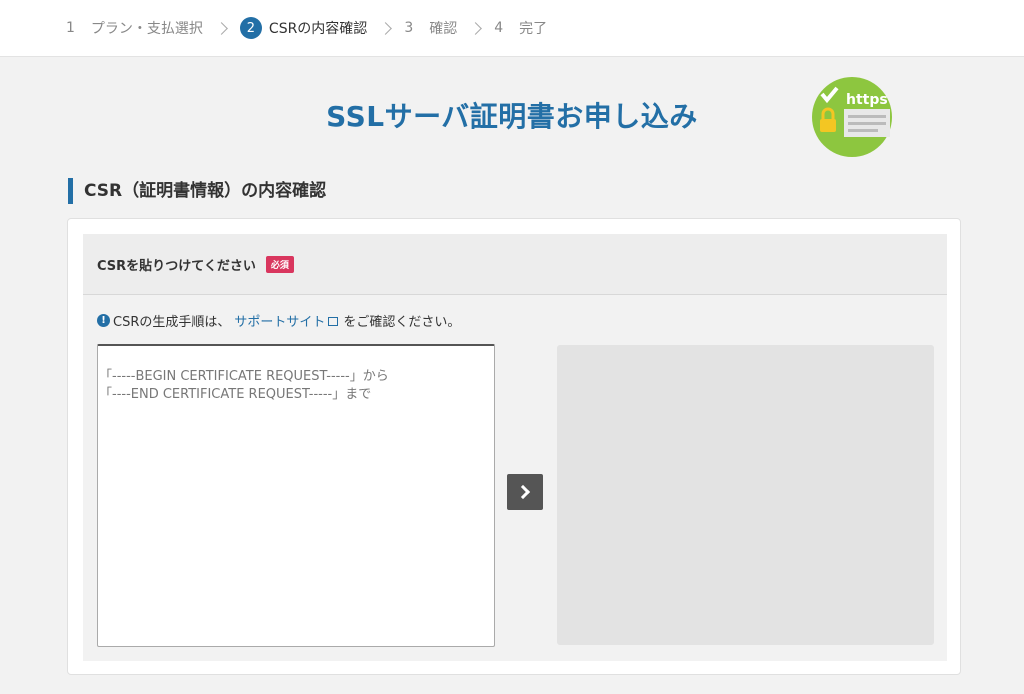 The height and width of the screenshot is (694, 1024). What do you see at coordinates (279, 264) in the screenshot?
I see `required-badge: 必須` at bounding box center [279, 264].